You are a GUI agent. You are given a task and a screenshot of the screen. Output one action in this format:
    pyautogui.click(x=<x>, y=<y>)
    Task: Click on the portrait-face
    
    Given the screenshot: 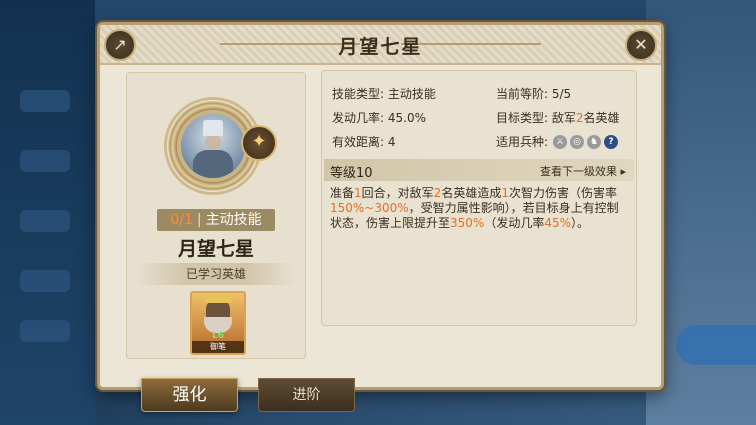 What is the action you would take?
    pyautogui.click(x=213, y=142)
    